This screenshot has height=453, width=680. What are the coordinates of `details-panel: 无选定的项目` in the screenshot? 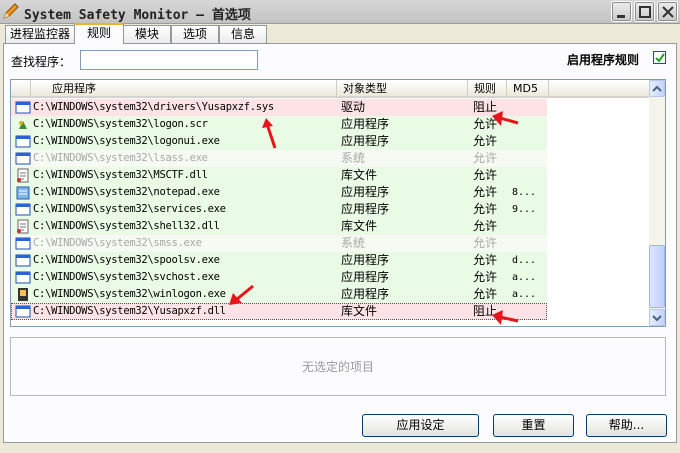 It's located at (338, 366).